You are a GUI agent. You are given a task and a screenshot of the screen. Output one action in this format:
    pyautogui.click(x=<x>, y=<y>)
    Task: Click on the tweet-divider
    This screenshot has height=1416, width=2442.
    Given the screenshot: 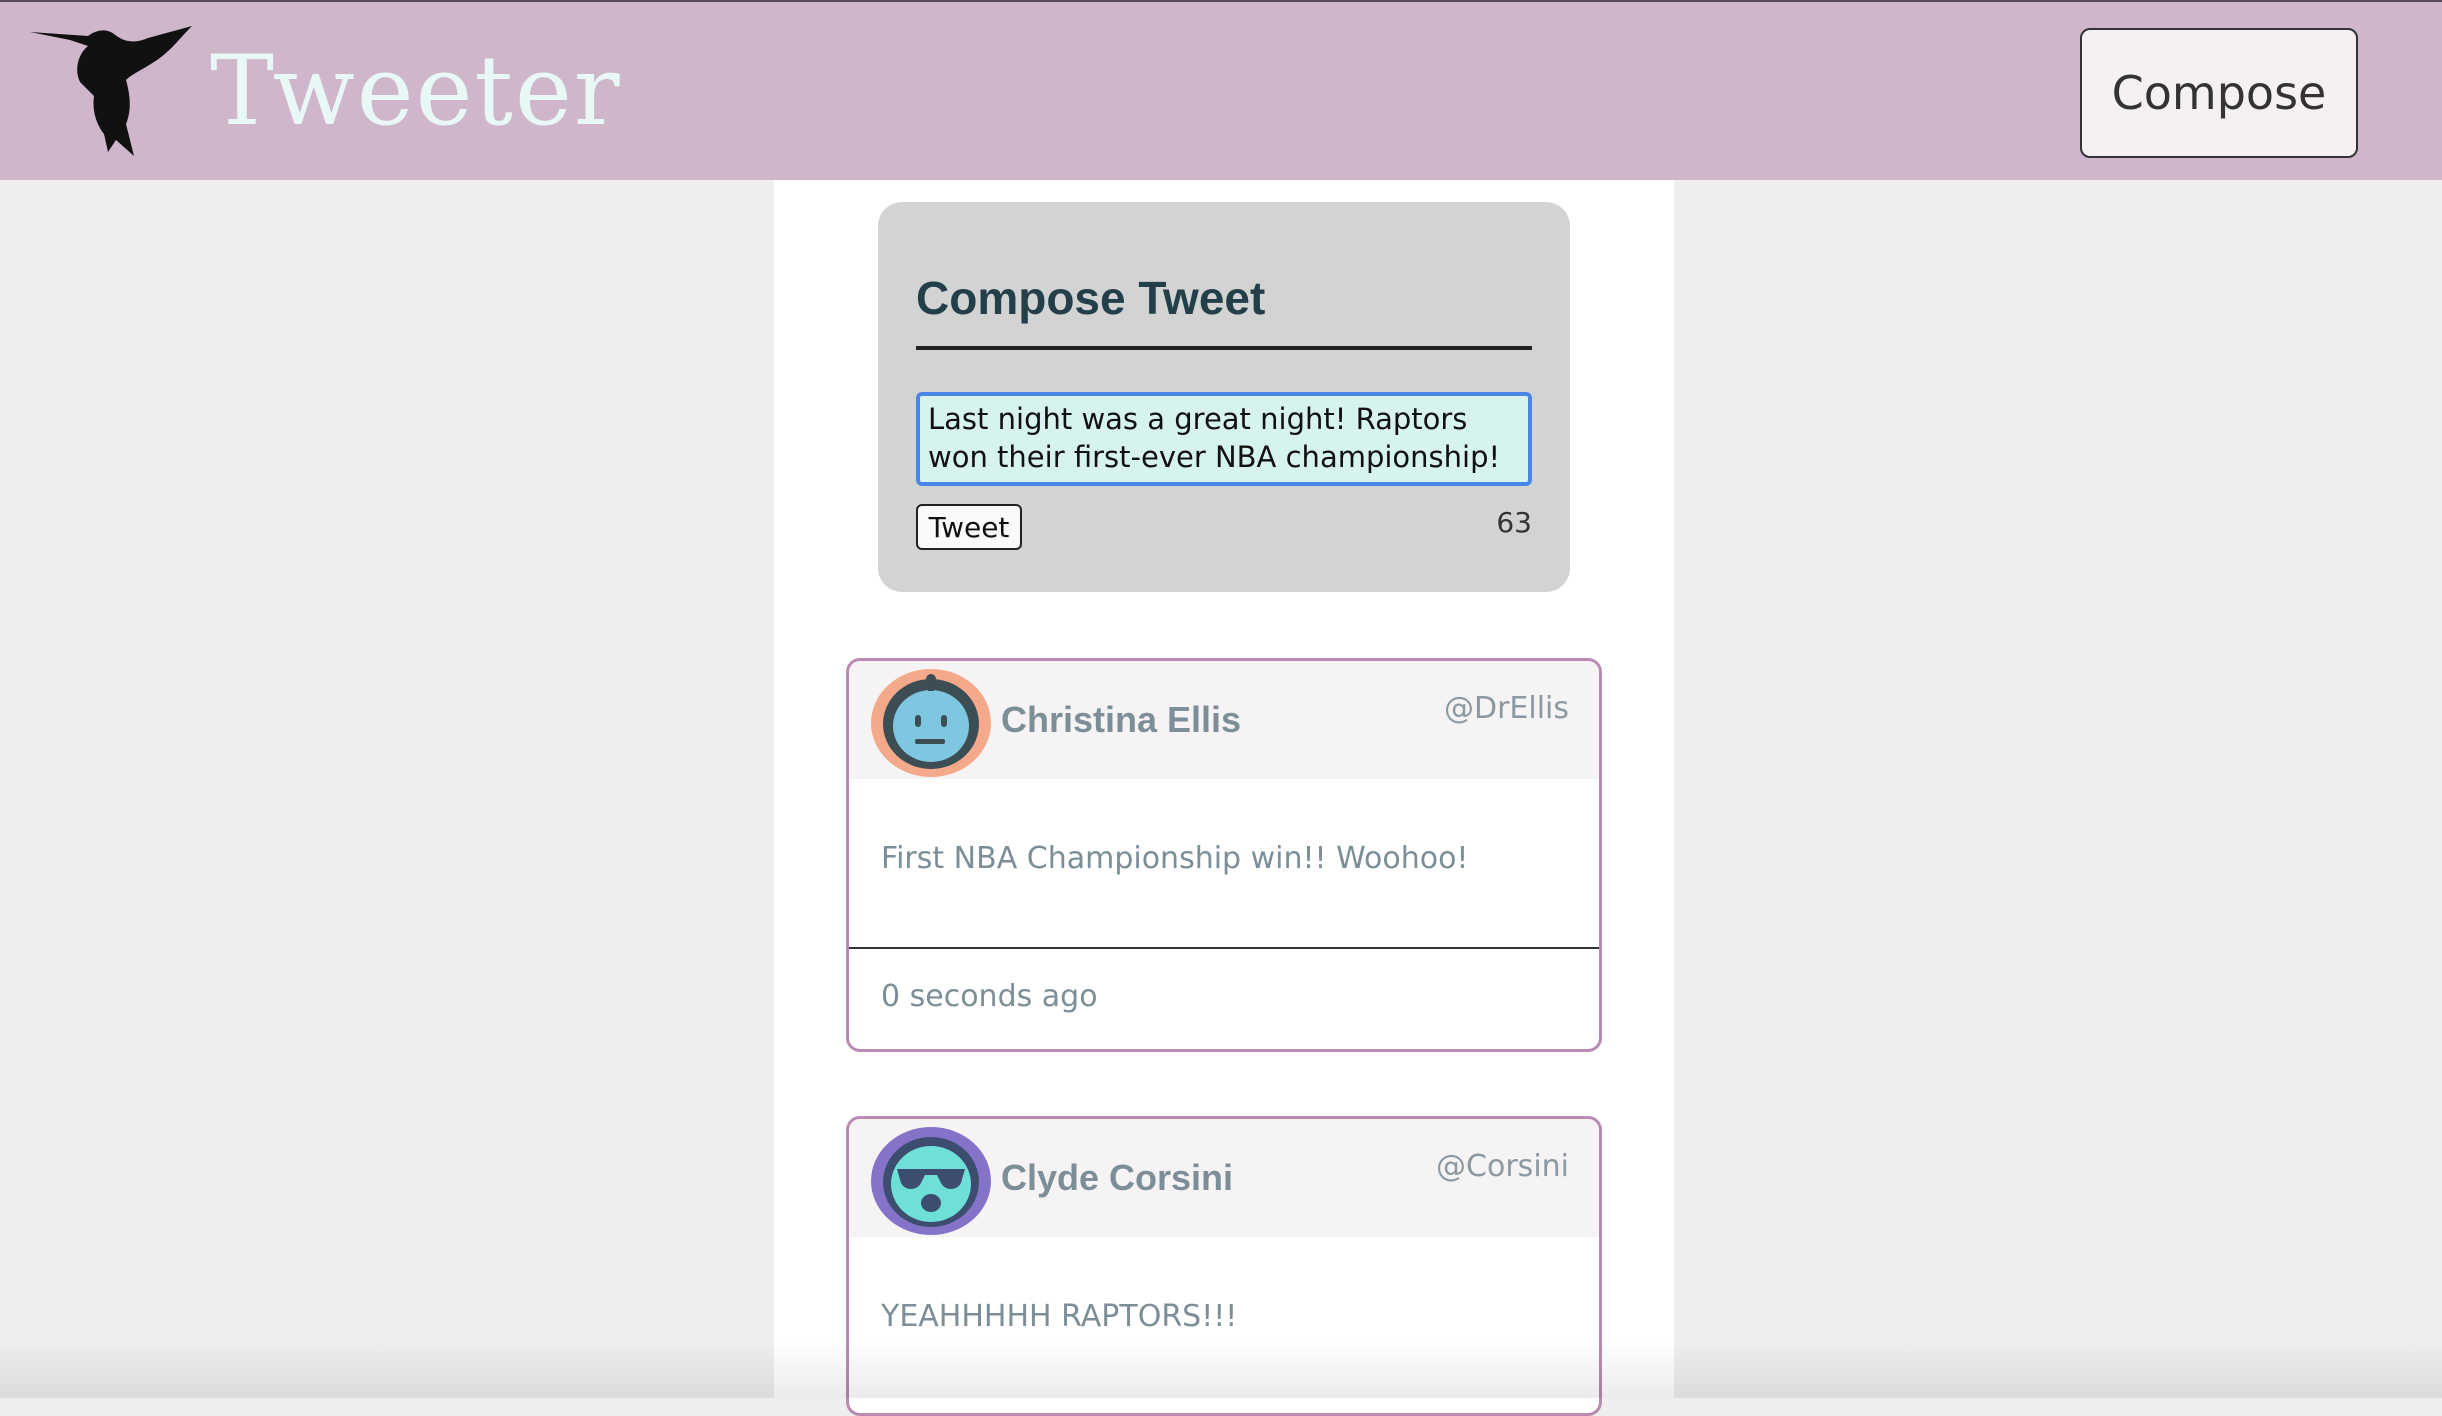 What is the action you would take?
    pyautogui.click(x=1224, y=948)
    